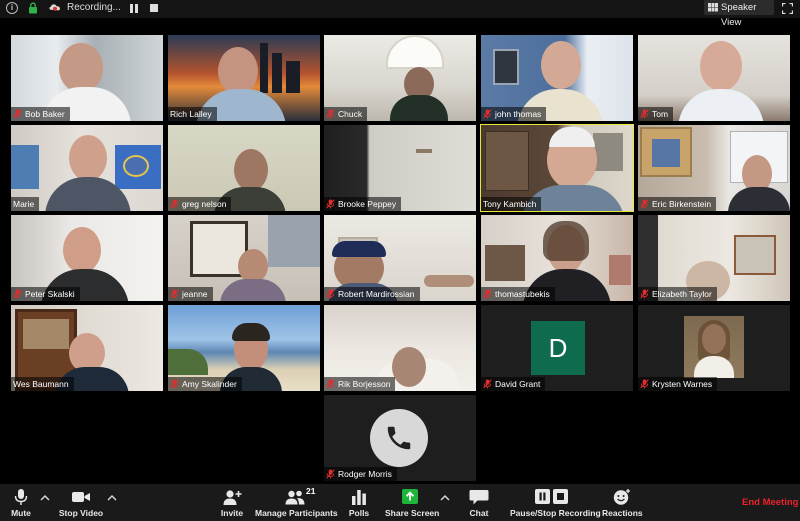 The height and width of the screenshot is (521, 800). I want to click on participant-name: Krysten Warnes, so click(678, 384).